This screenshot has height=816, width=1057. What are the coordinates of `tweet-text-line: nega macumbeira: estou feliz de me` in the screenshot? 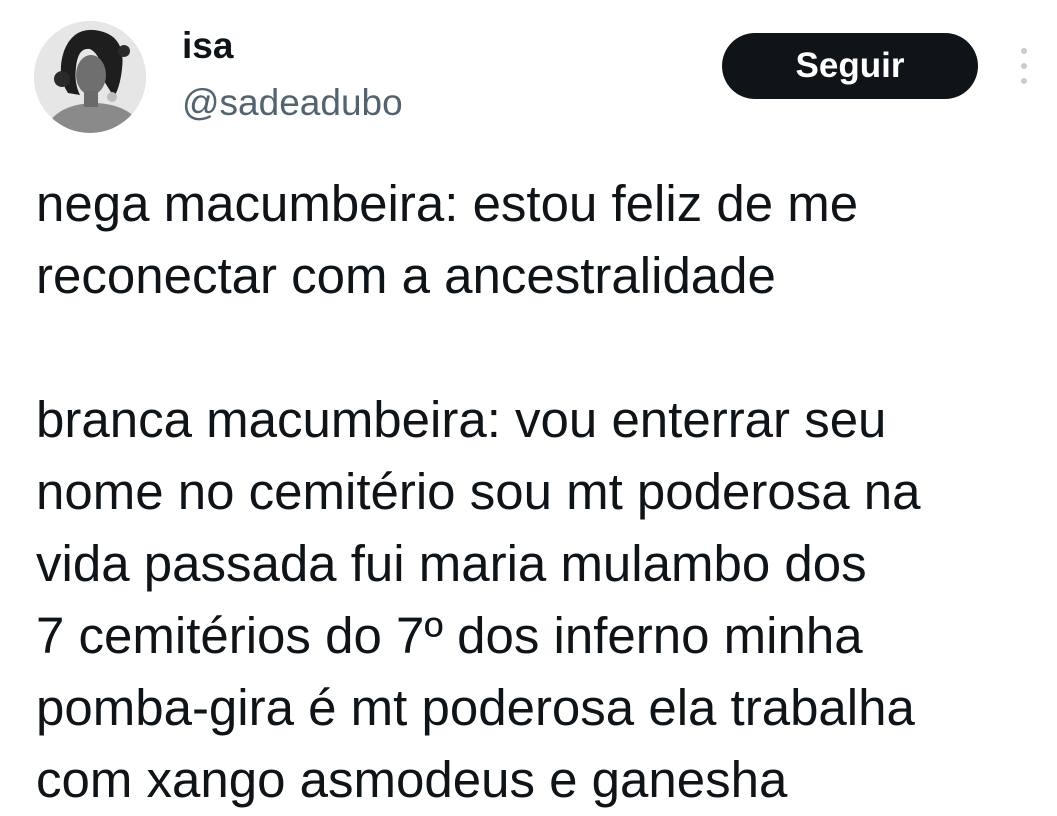 It's located at (447, 203).